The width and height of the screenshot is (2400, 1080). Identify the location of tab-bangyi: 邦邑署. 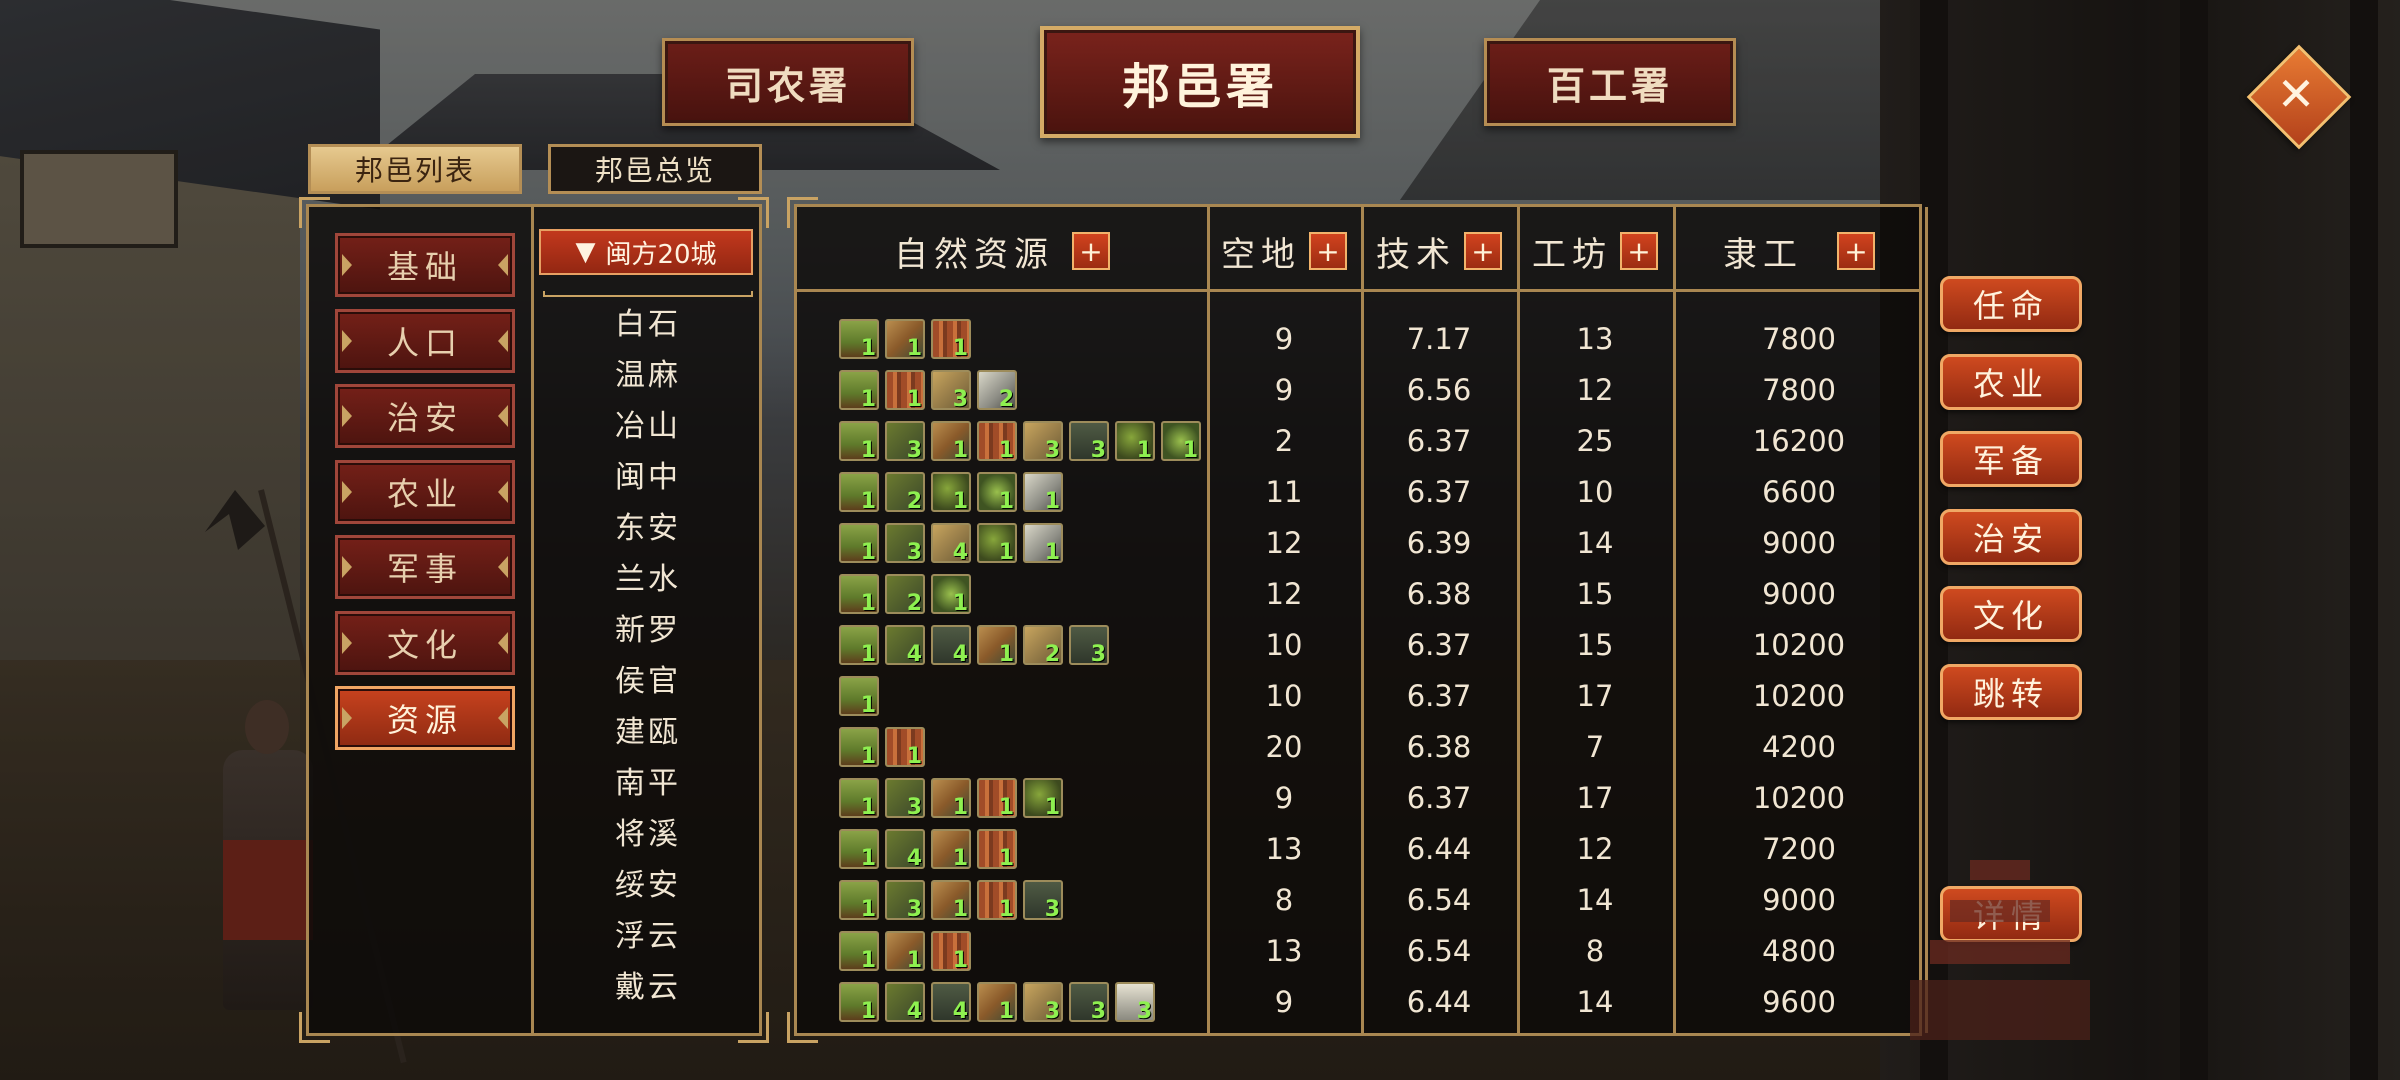
(1200, 82).